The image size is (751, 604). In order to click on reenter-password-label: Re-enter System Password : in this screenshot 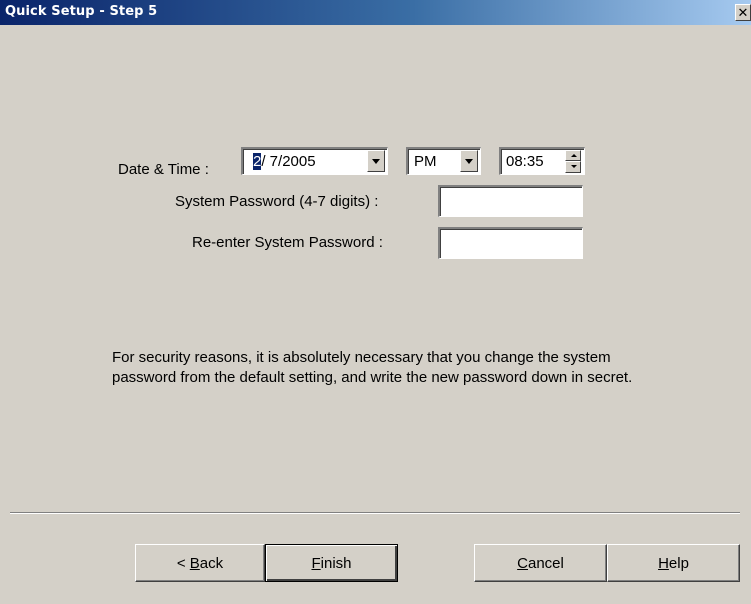, I will do `click(287, 242)`.